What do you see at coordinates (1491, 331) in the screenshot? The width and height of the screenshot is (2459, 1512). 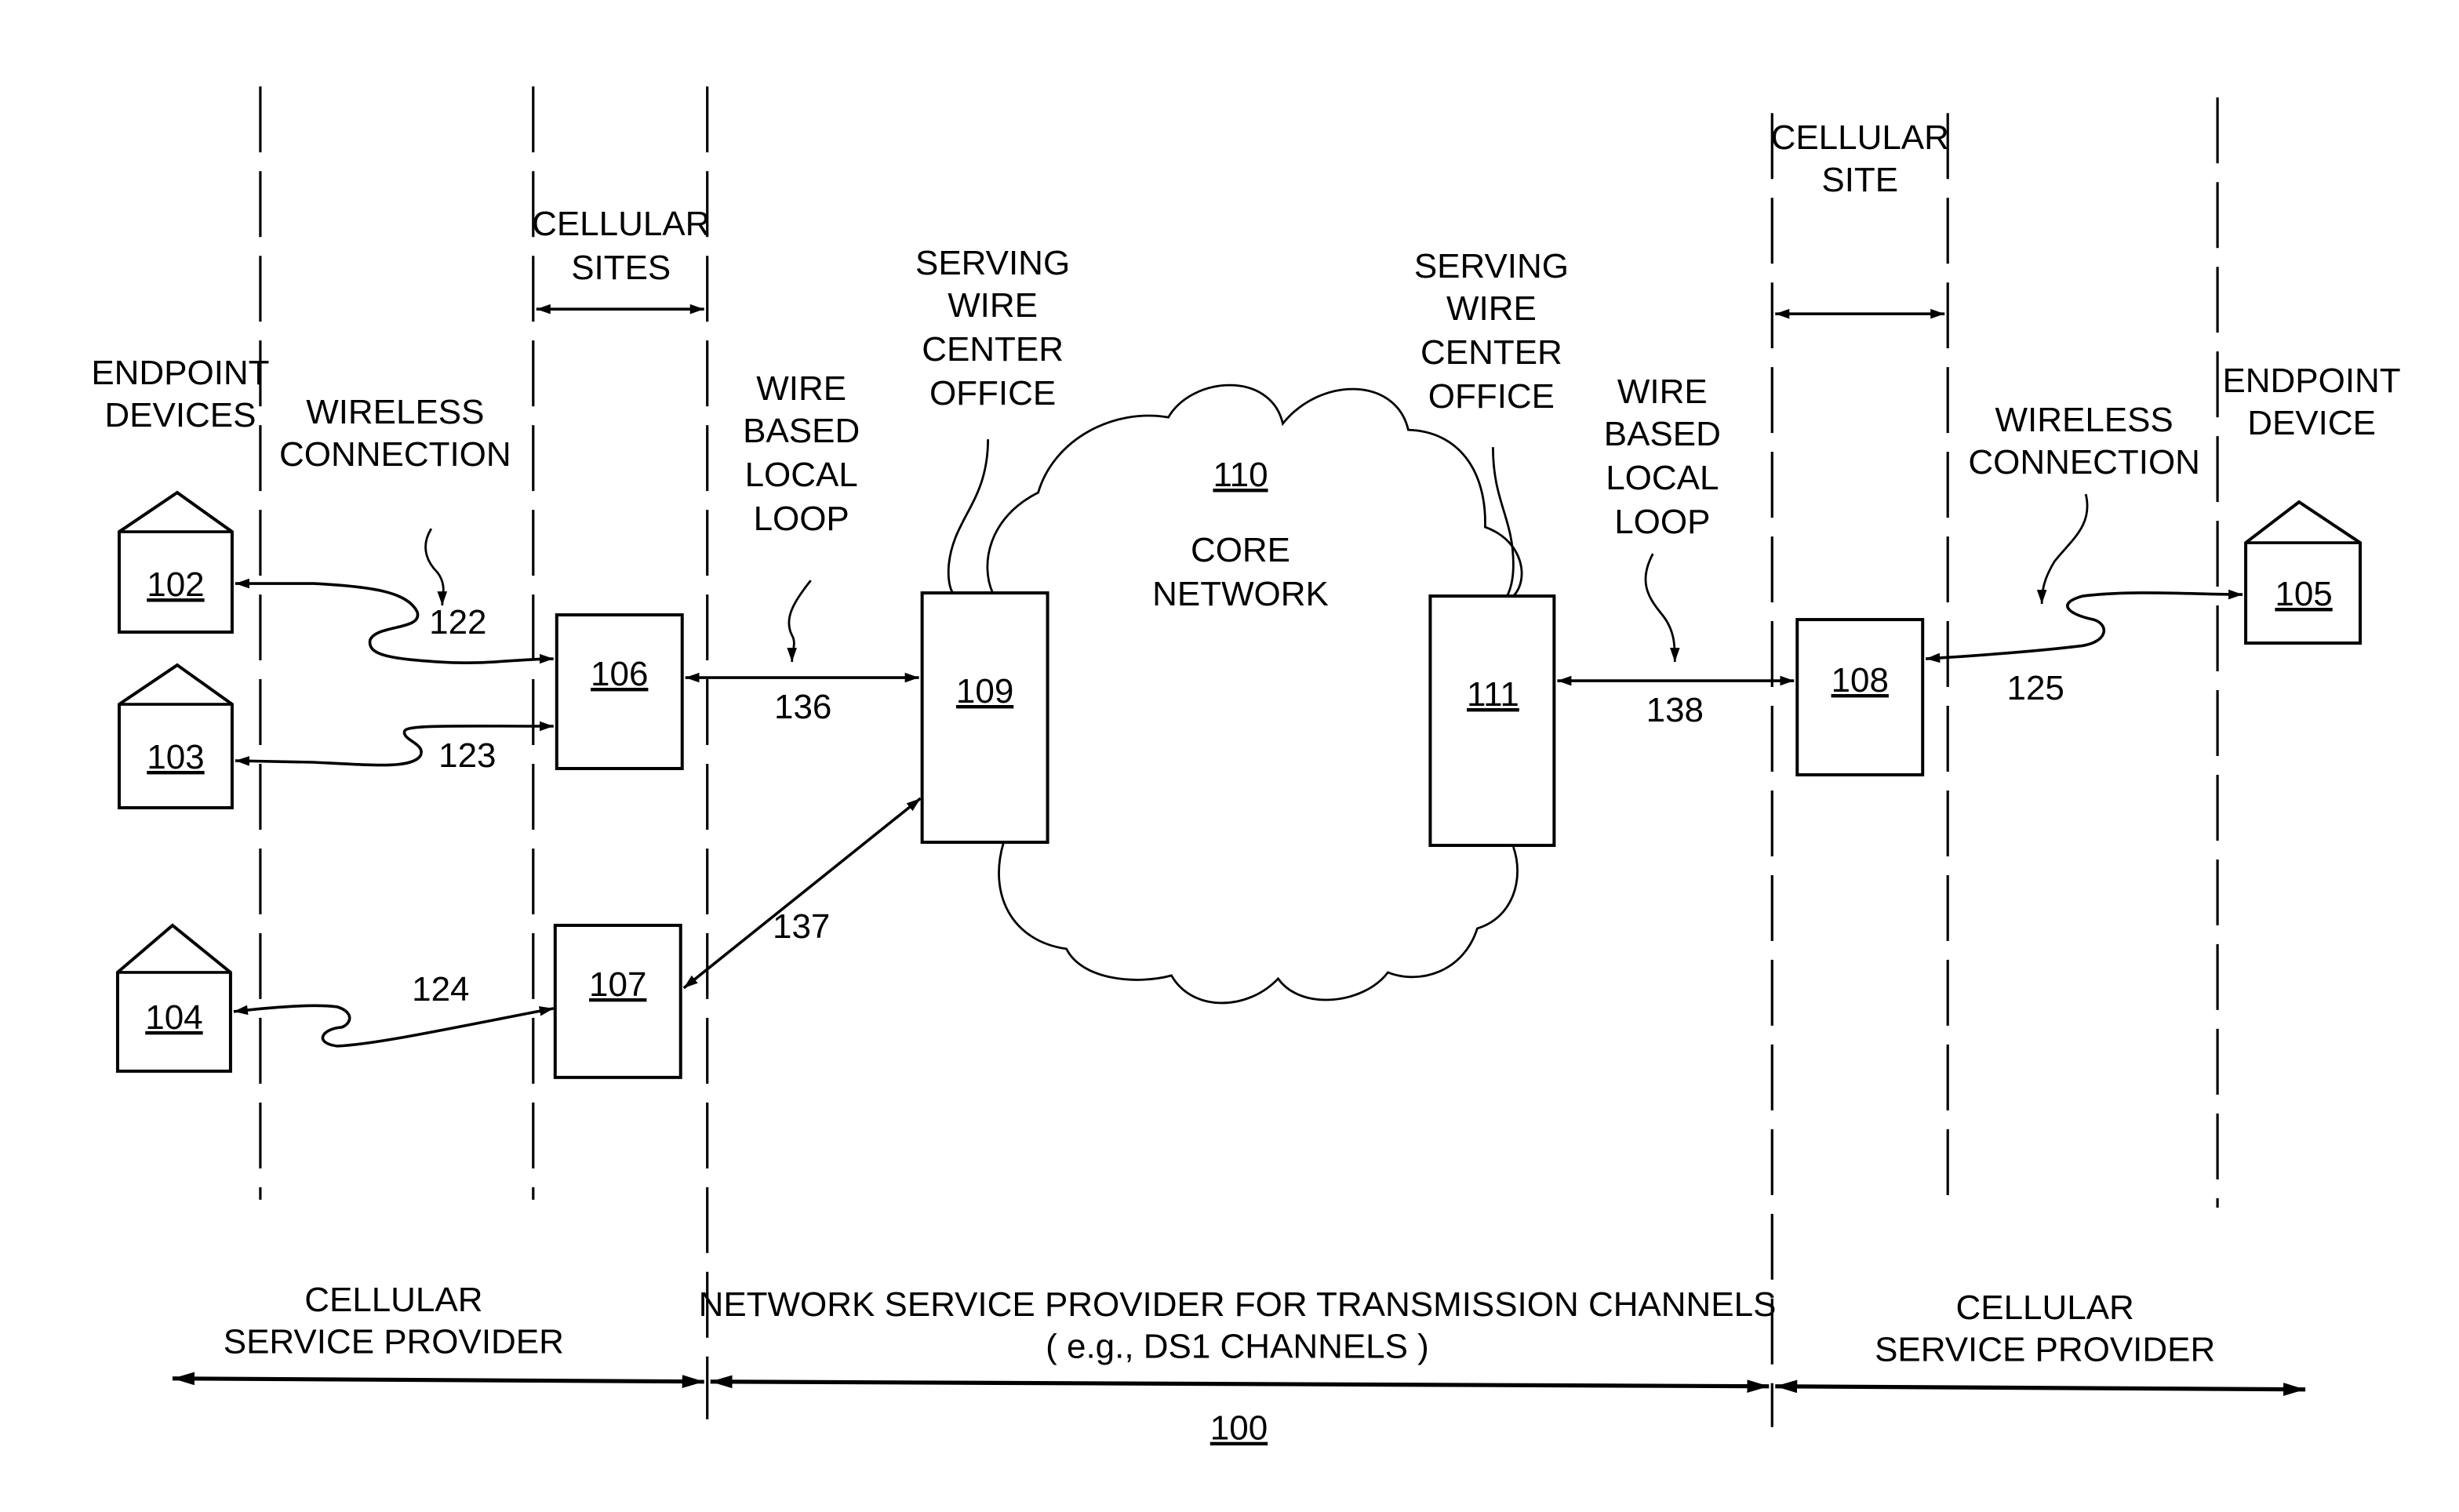 I see `serving-wire-center-office-label-right: SERVING WIRE CENTER OFFICE` at bounding box center [1491, 331].